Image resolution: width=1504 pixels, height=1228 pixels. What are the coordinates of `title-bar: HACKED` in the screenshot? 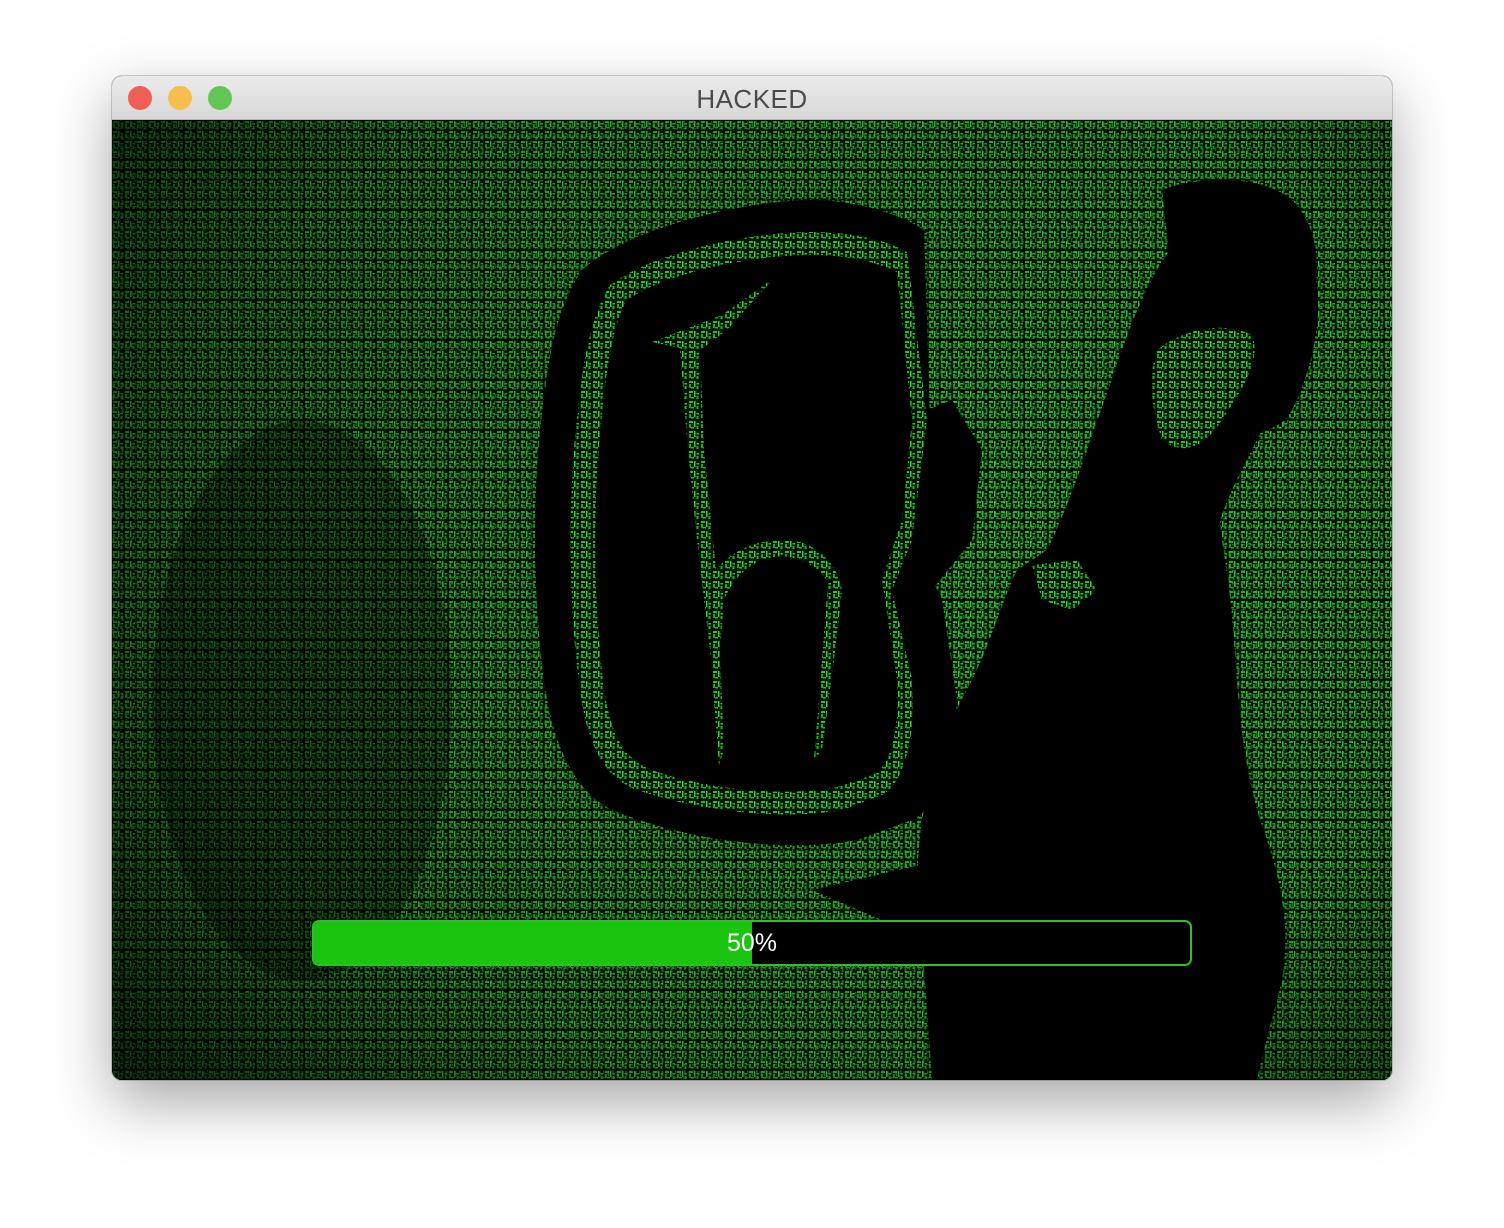 It's located at (752, 98).